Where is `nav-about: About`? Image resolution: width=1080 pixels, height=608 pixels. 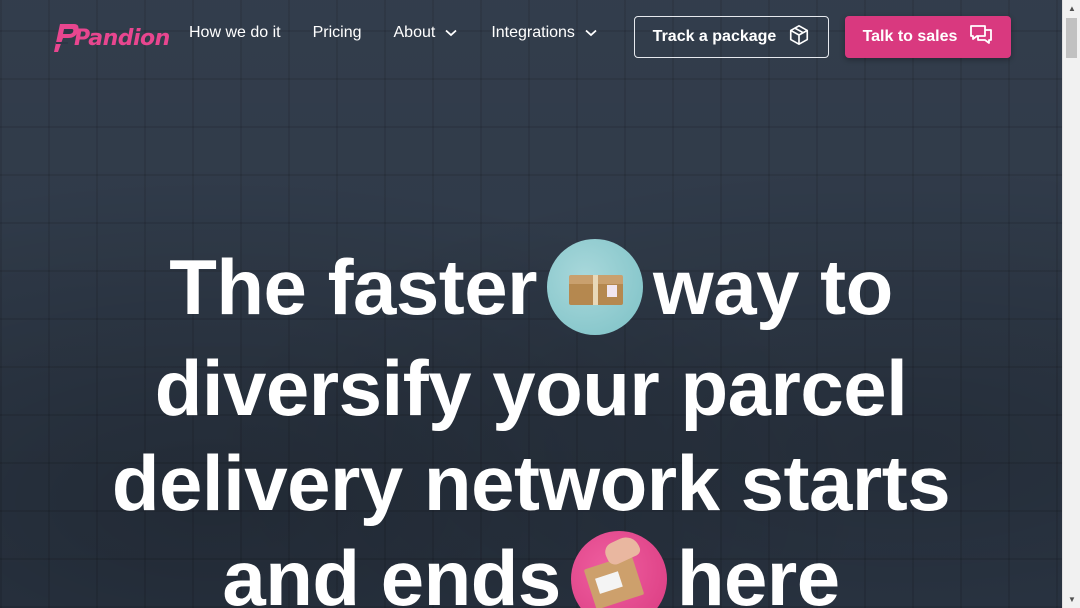 nav-about: About is located at coordinates (426, 33).